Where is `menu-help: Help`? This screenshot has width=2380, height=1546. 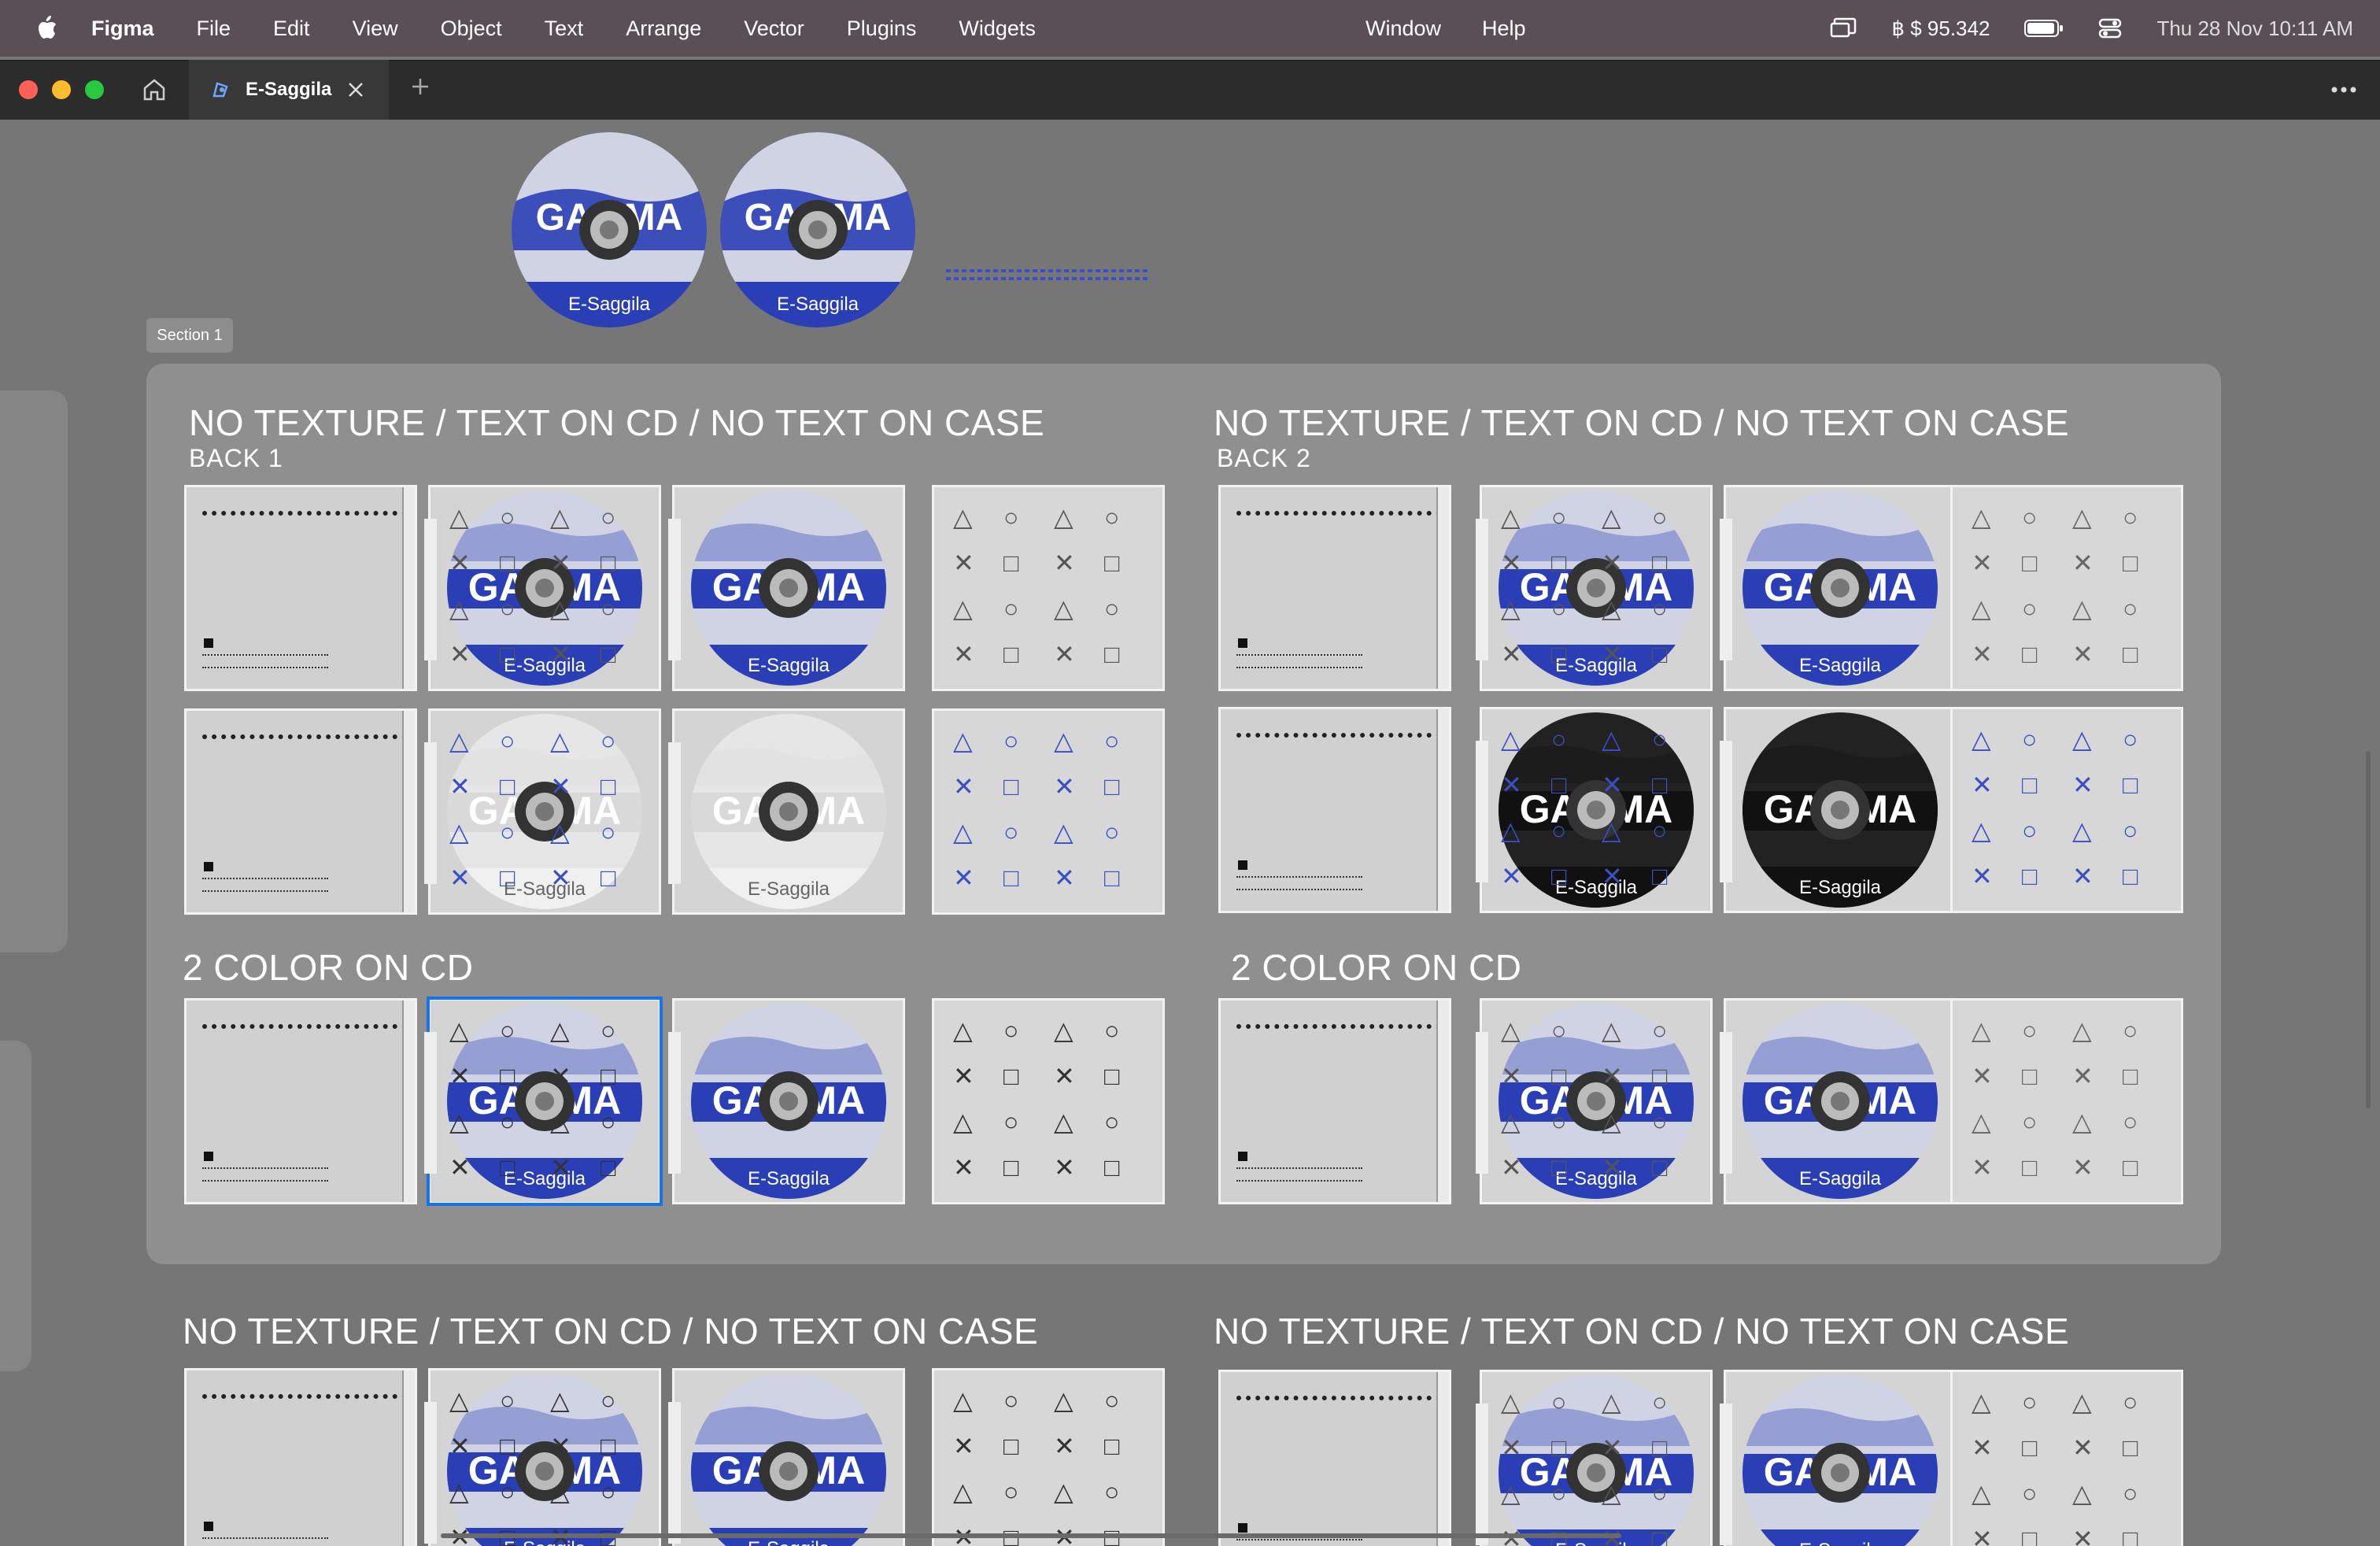
menu-help: Help is located at coordinates (1504, 29).